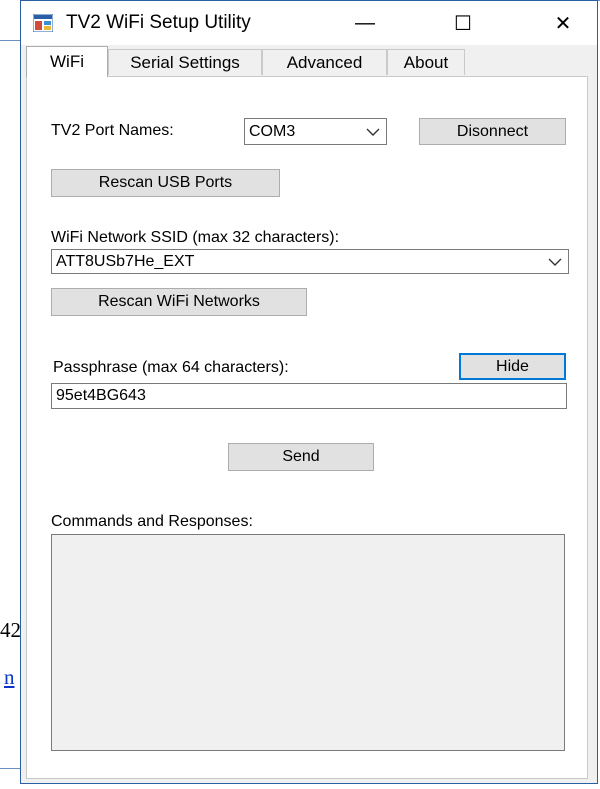  I want to click on ssid-label: WiFi Network SSID (max 32 characters):, so click(195, 237).